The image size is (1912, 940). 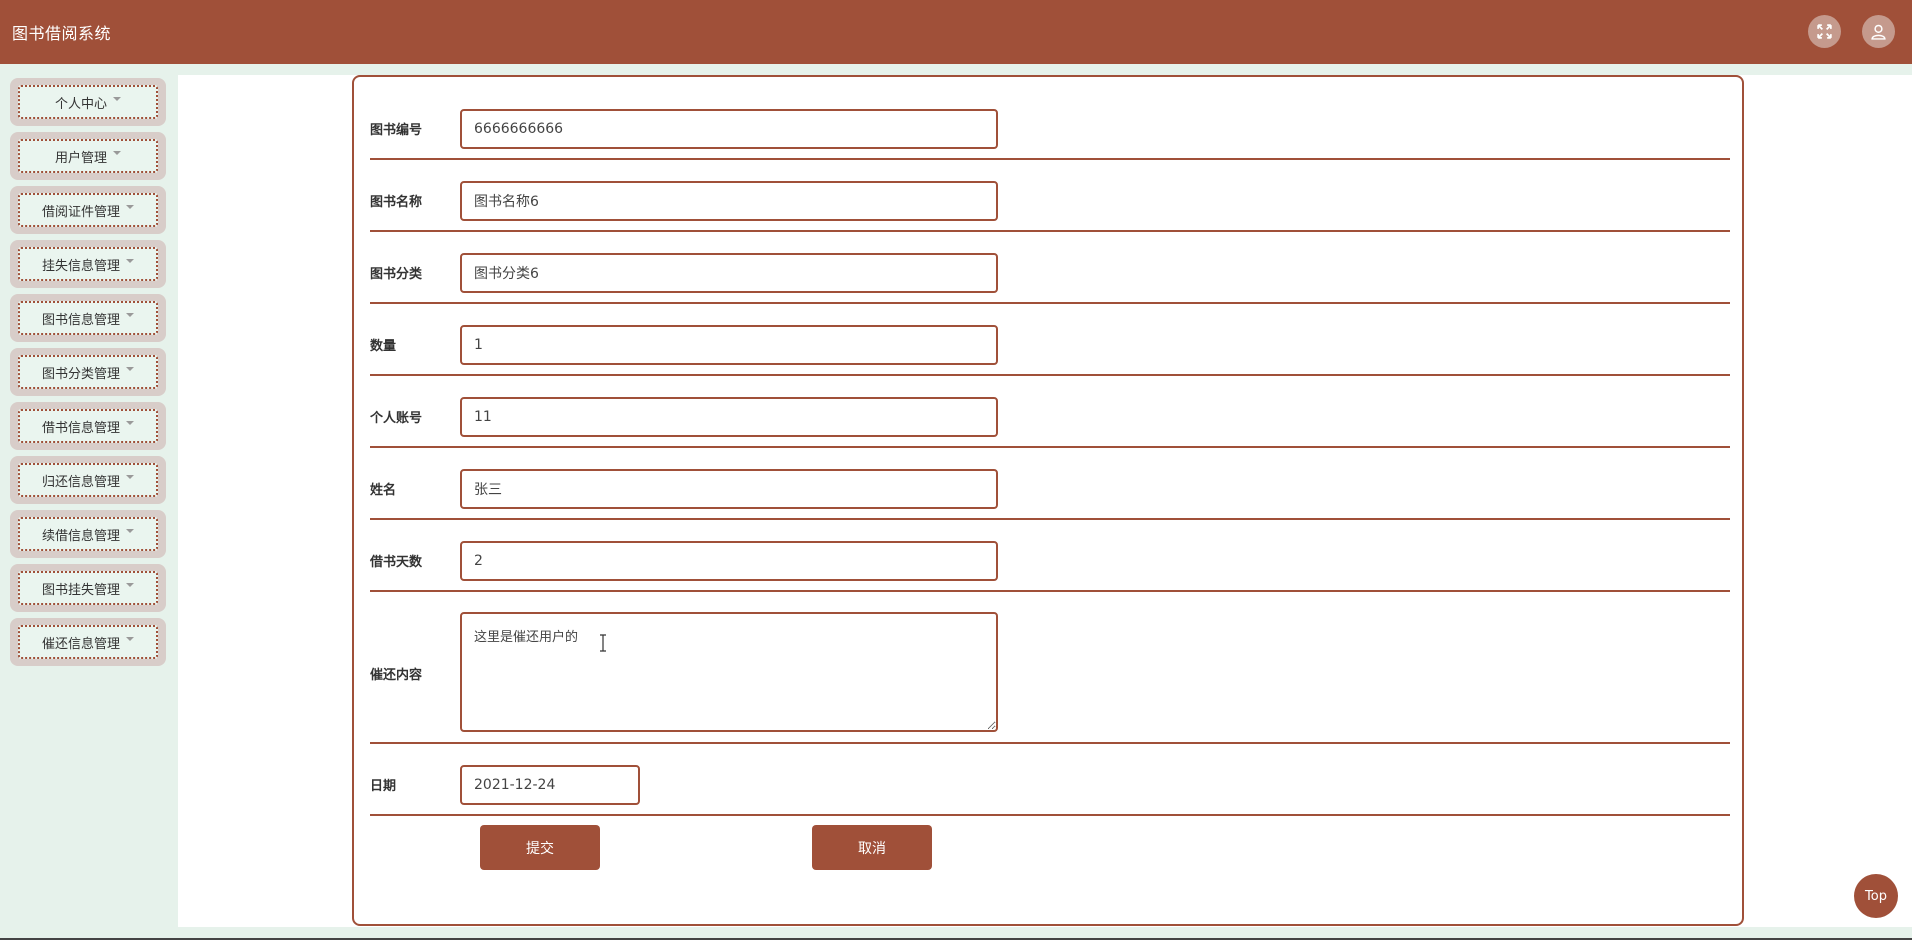 What do you see at coordinates (80, 590) in the screenshot?
I see `sidebar-item-label: 图书挂失管理` at bounding box center [80, 590].